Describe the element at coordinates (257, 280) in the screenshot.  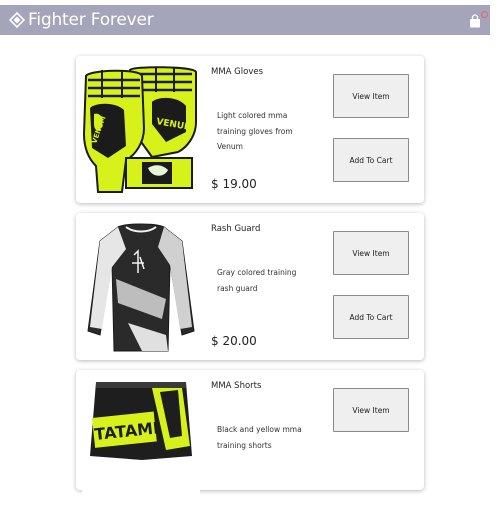
I see `product-description: Gray colored training rash guard` at that location.